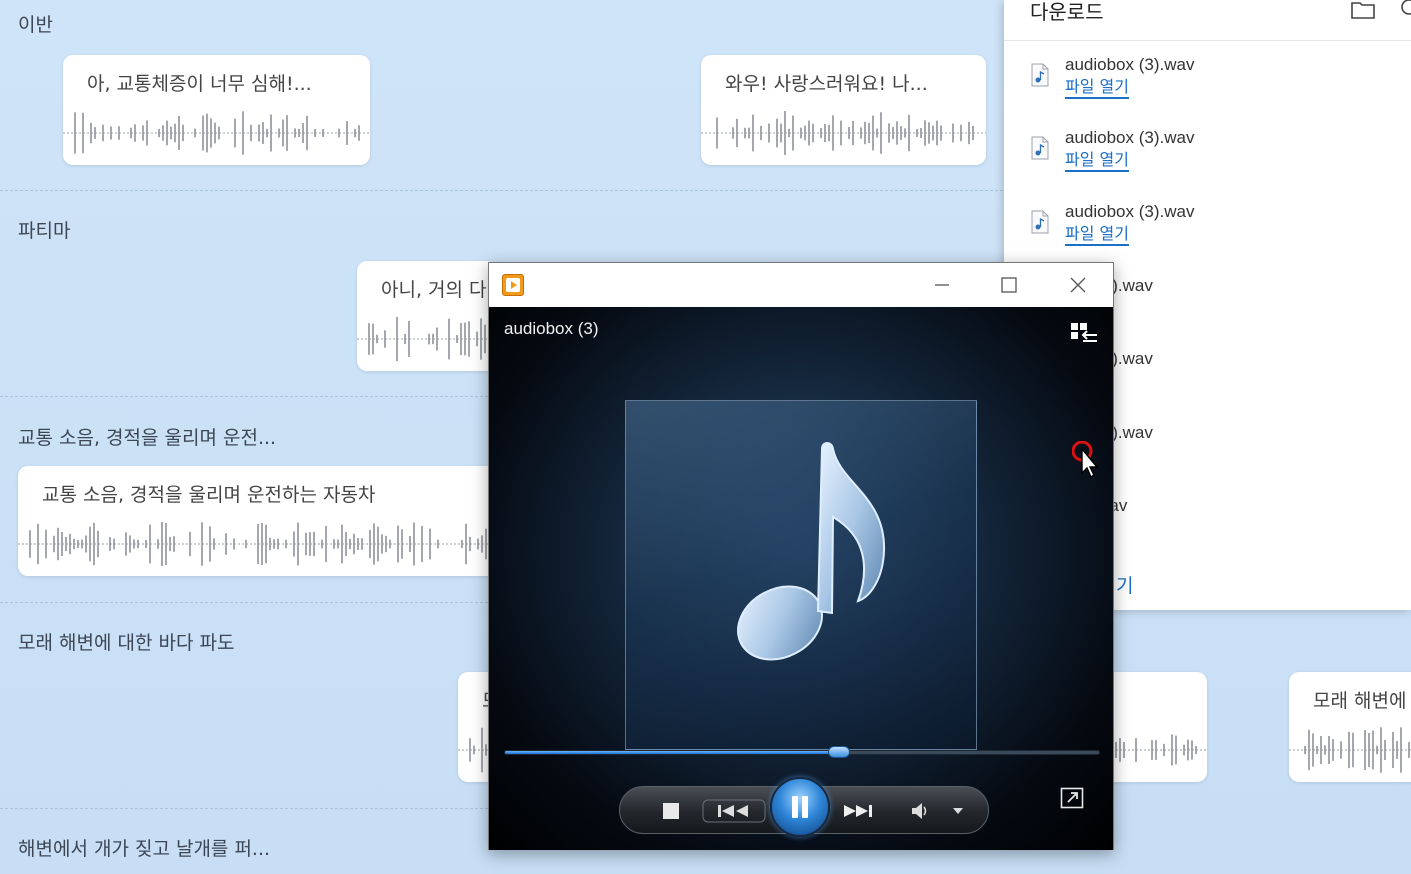 This screenshot has height=874, width=1411. What do you see at coordinates (258, 521) in the screenshot?
I see `sample-card: 교통 소음, 경적을 울리며 운전하는 자동차` at bounding box center [258, 521].